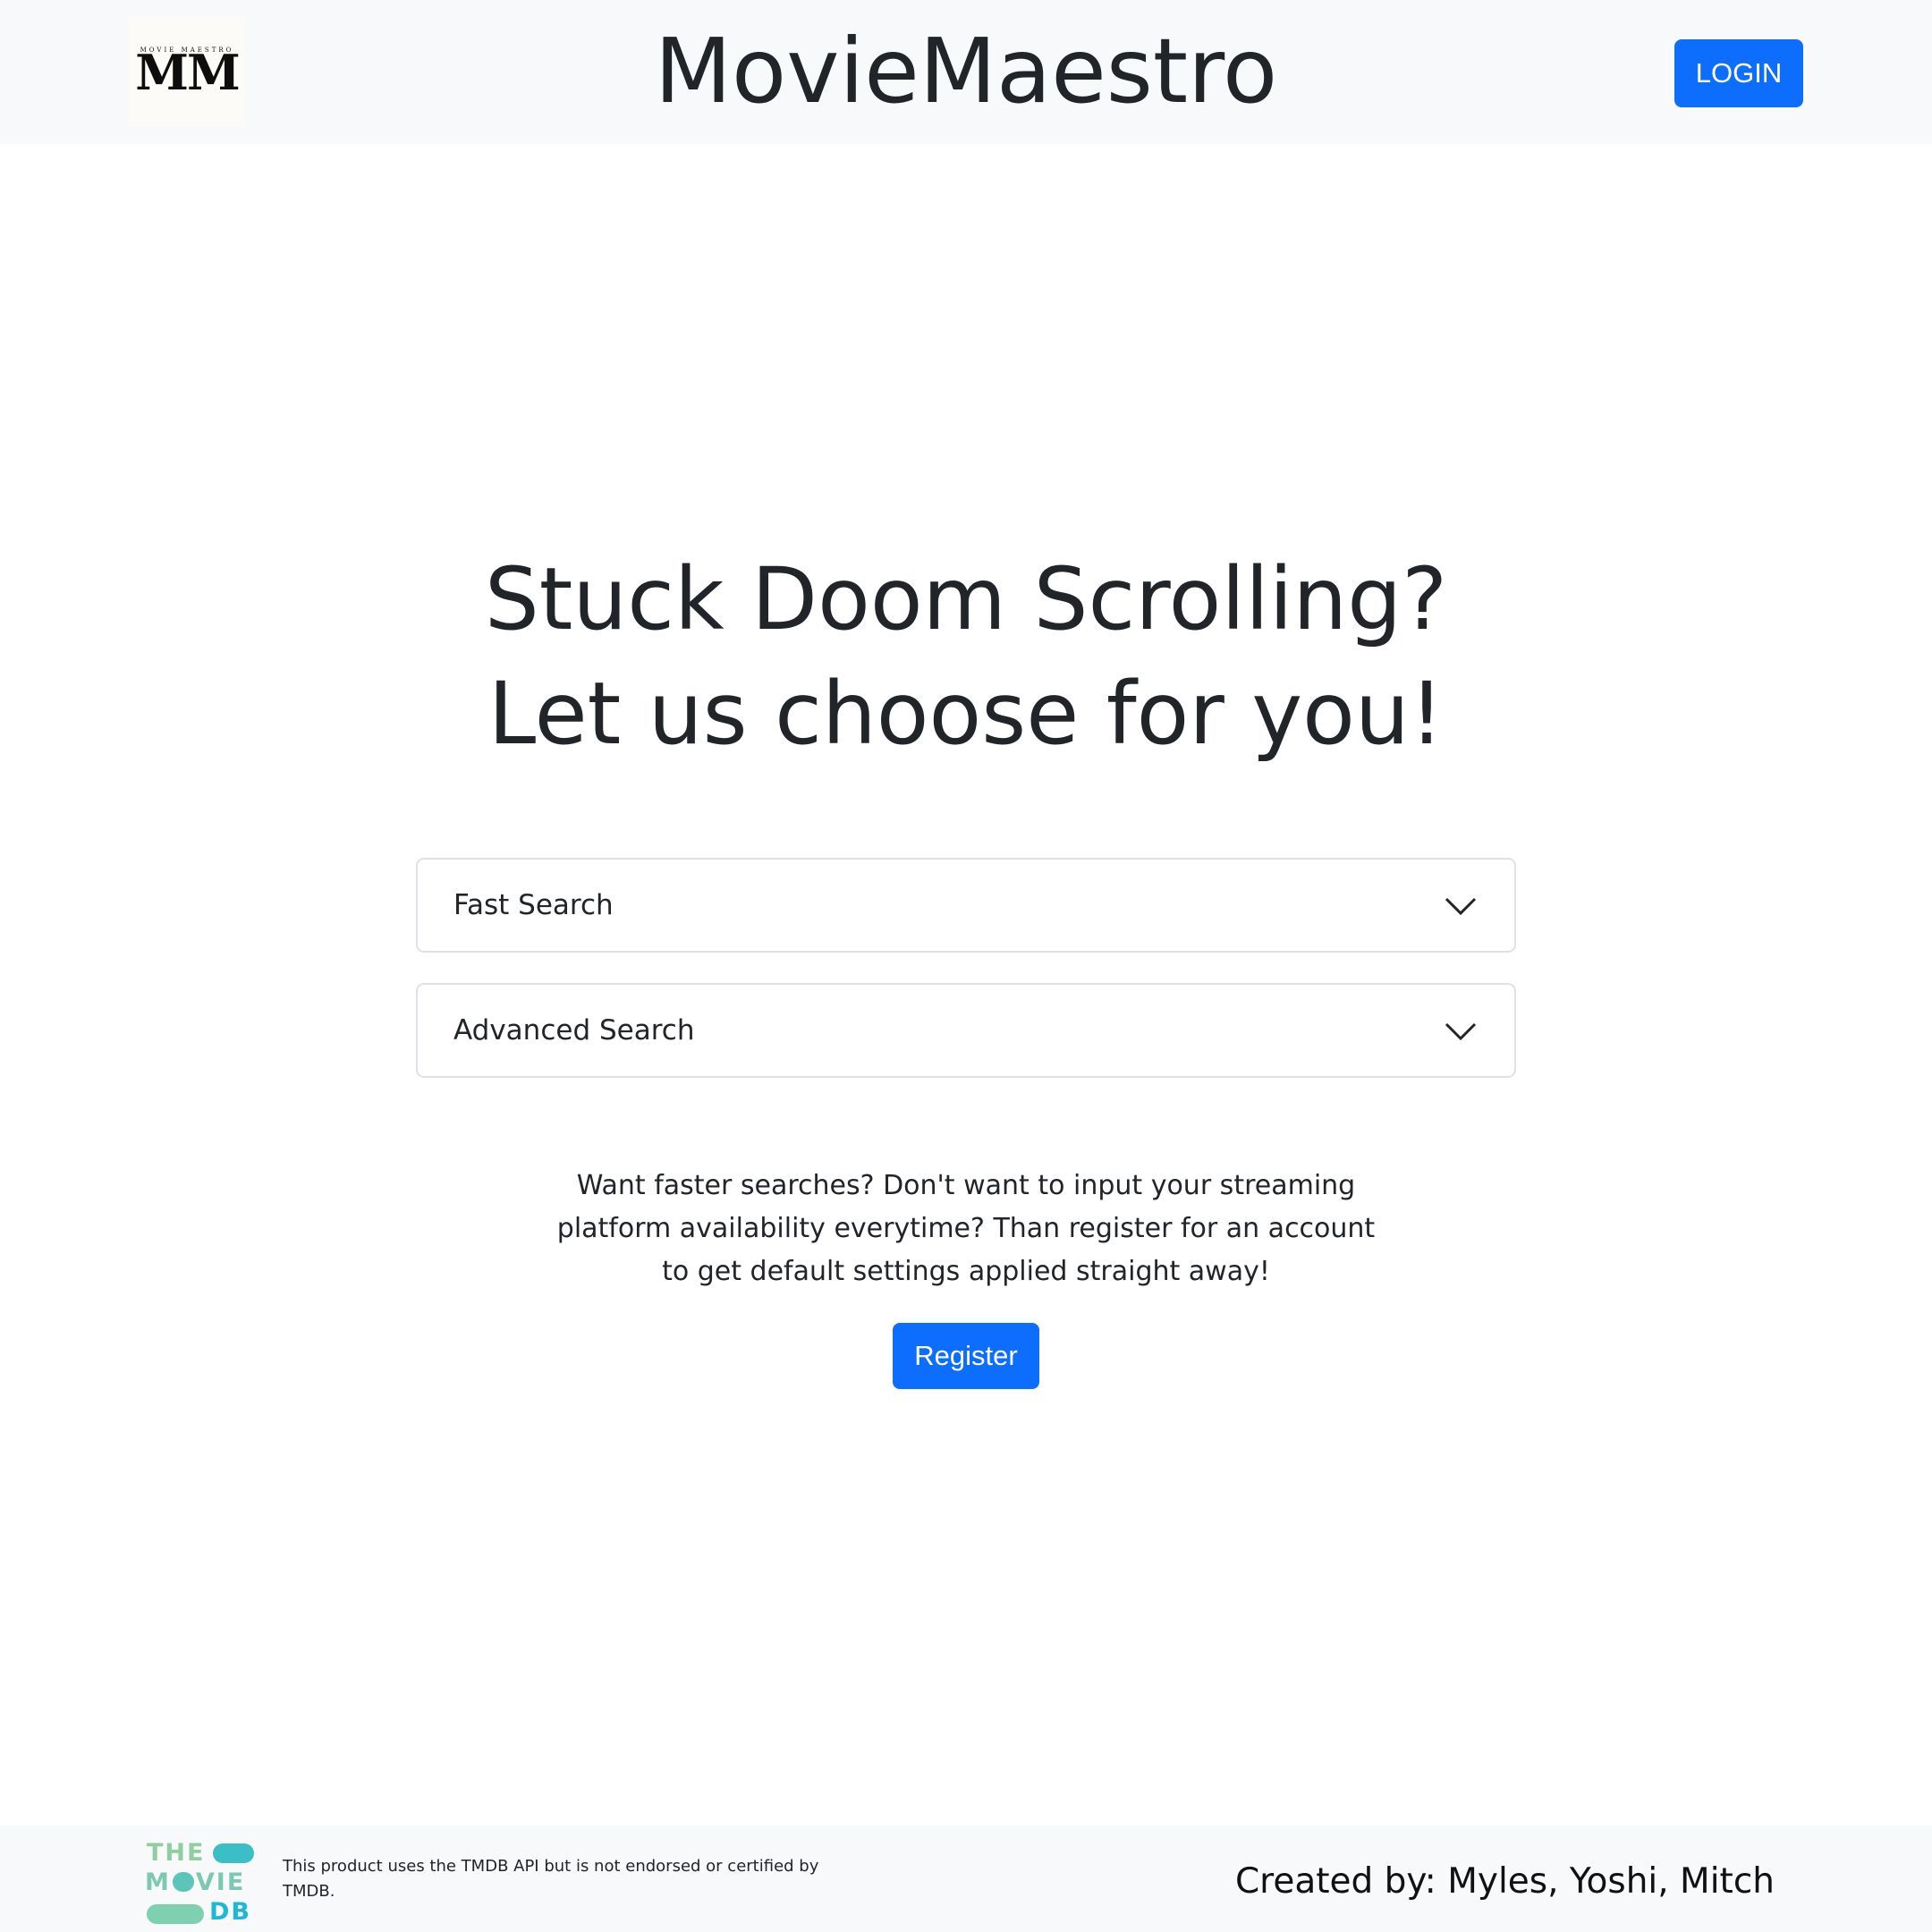 The height and width of the screenshot is (1932, 1932). What do you see at coordinates (158, 1882) in the screenshot?
I see `tmdb-logo-m: M` at bounding box center [158, 1882].